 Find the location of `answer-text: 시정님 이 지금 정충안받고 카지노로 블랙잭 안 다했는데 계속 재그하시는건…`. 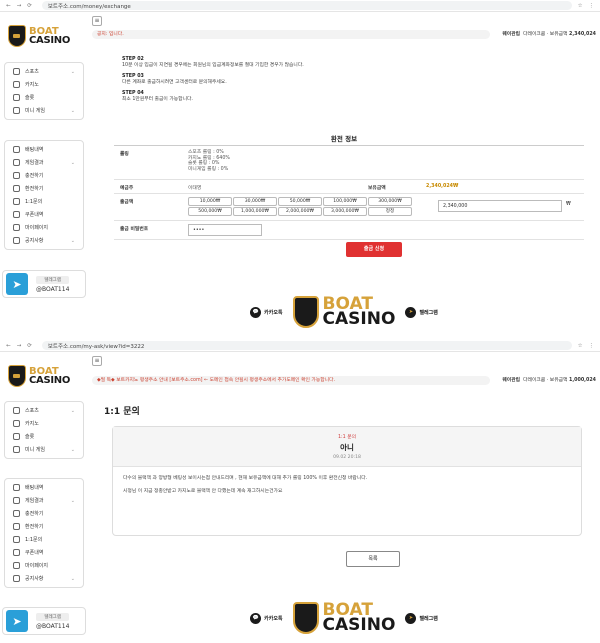

answer-text: 시정님 이 지금 정충안받고 카지노로 블랙잭 안 다했는데 계속 재그하시는건… is located at coordinates (203, 491).